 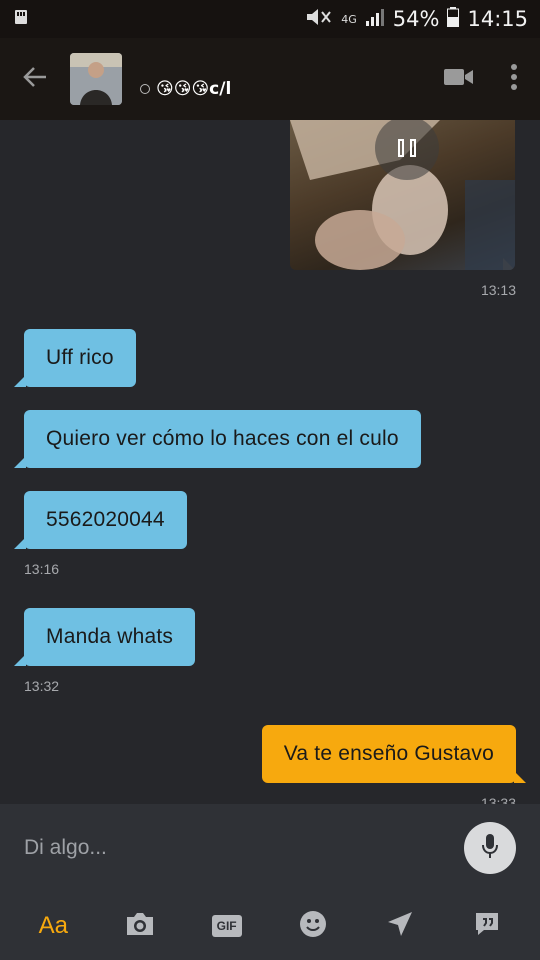 I want to click on emoji-icon, so click(x=313, y=926).